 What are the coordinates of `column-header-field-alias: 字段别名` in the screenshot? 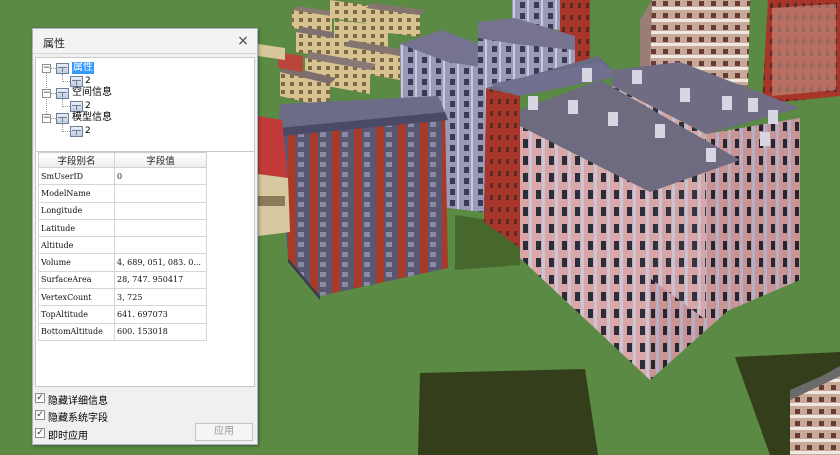 It's located at (76, 160).